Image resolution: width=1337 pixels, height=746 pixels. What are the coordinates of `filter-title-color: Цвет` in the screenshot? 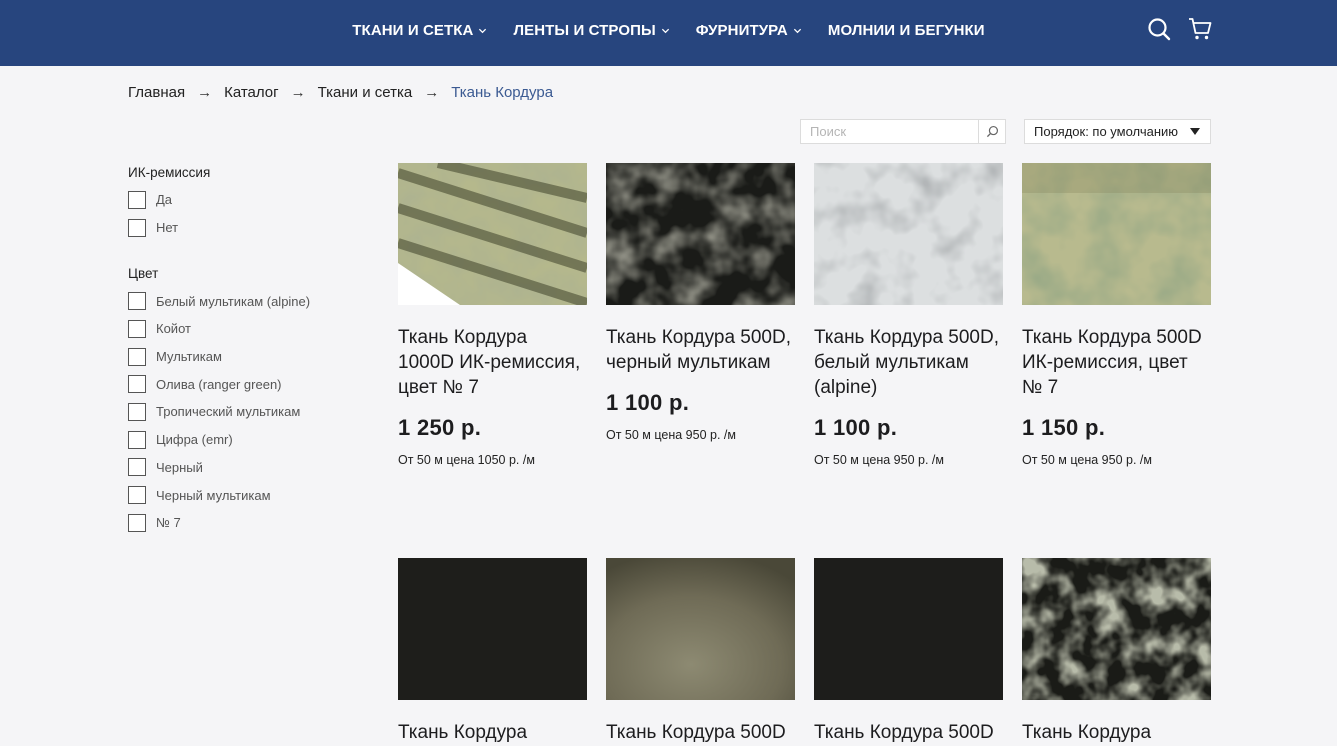 It's located at (143, 274).